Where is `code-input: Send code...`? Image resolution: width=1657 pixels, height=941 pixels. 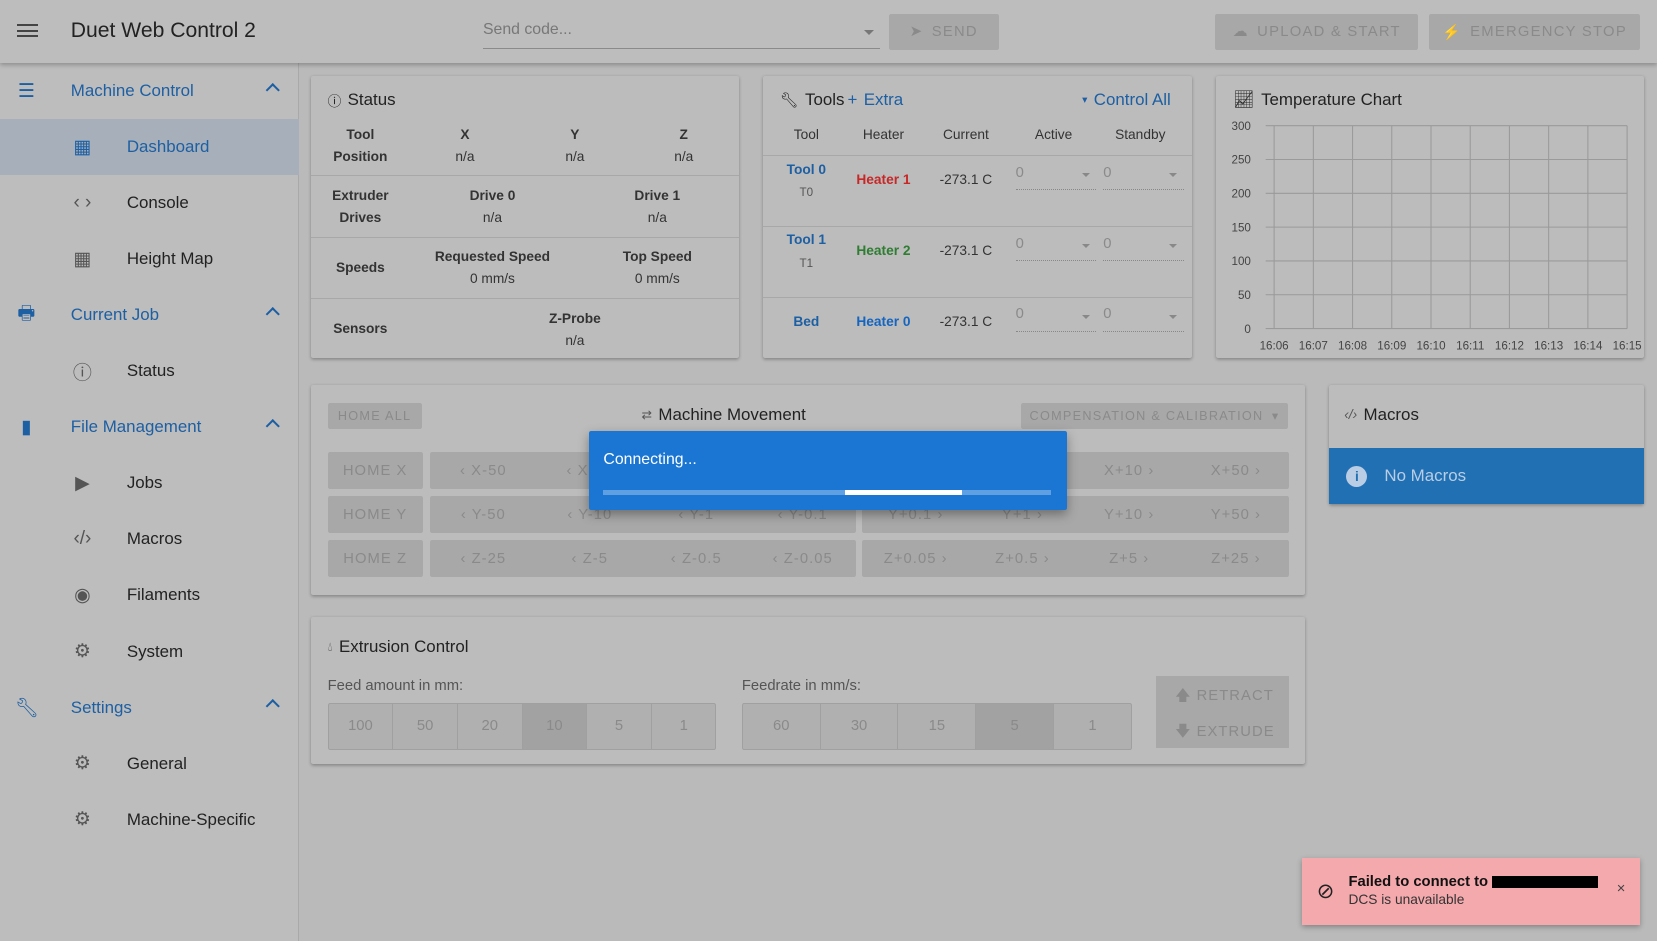 code-input: Send code... is located at coordinates (681, 32).